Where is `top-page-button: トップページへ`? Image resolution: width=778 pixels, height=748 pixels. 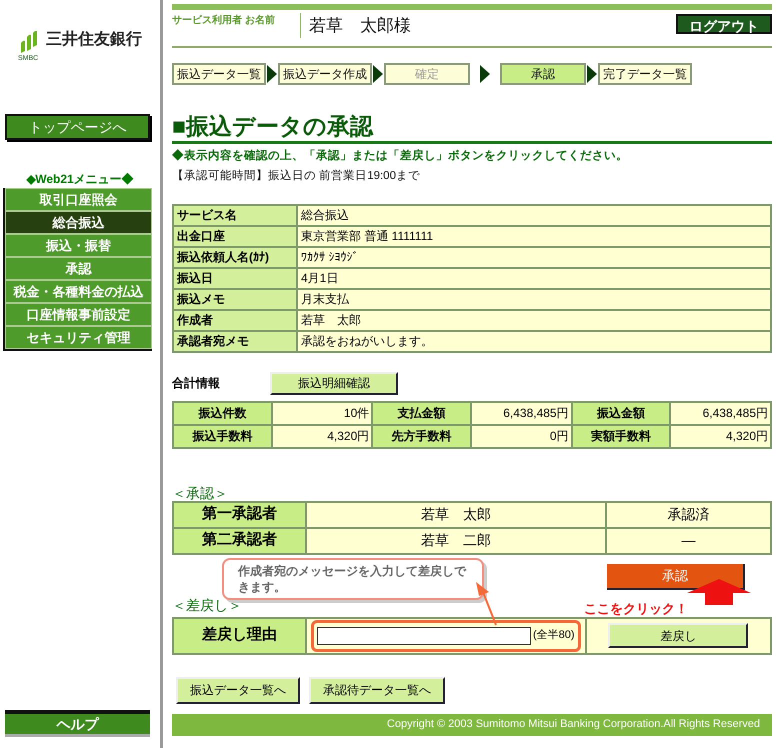 top-page-button: トップページへ is located at coordinates (77, 127).